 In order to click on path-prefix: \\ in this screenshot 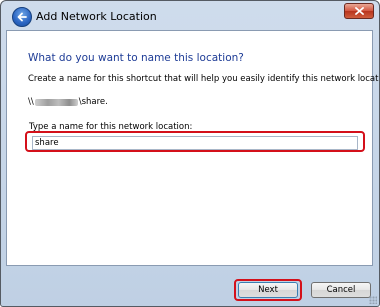, I will do `click(31, 102)`.